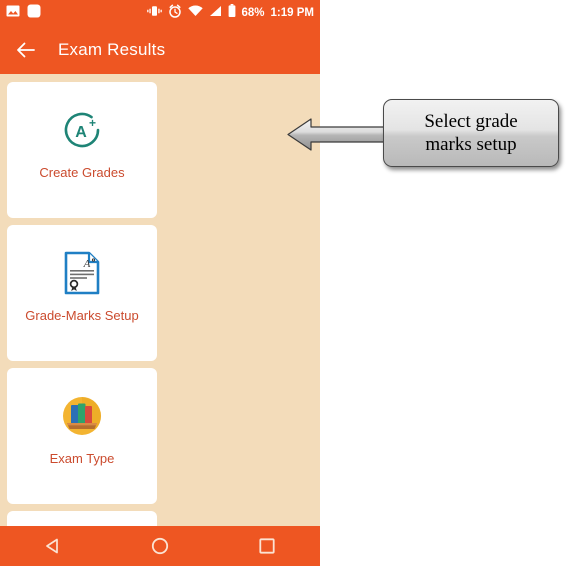  What do you see at coordinates (292, 13) in the screenshot?
I see `status-clock: 1:19 PM` at bounding box center [292, 13].